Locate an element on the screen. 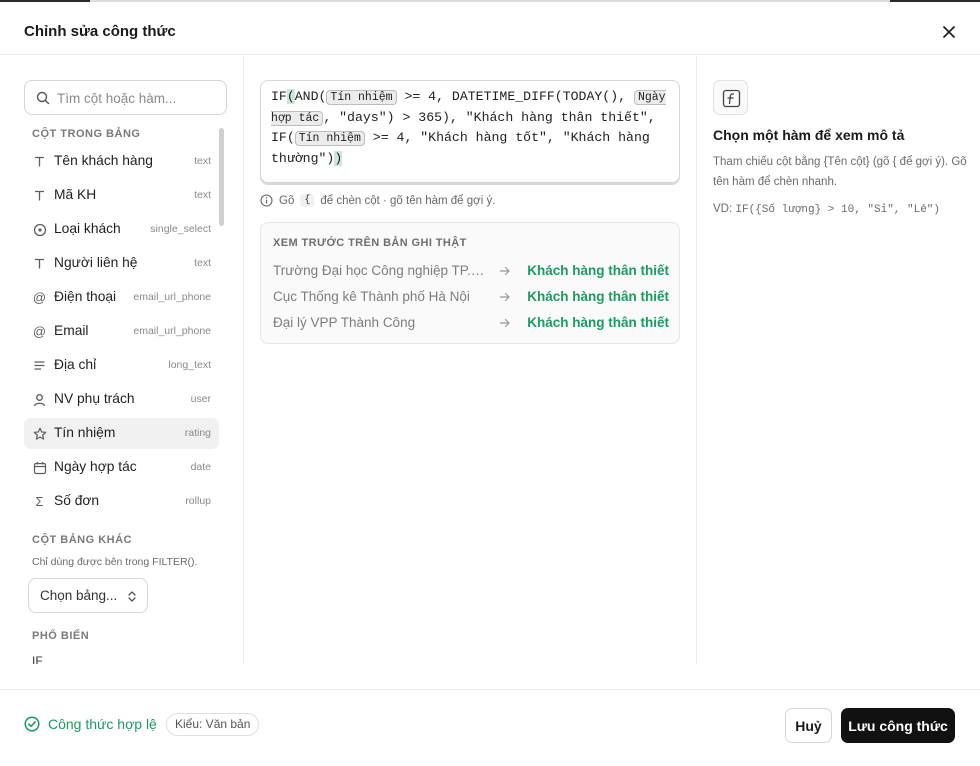 The height and width of the screenshot is (766, 980). column-item: Ngày hợp tác date is located at coordinates (121, 467).